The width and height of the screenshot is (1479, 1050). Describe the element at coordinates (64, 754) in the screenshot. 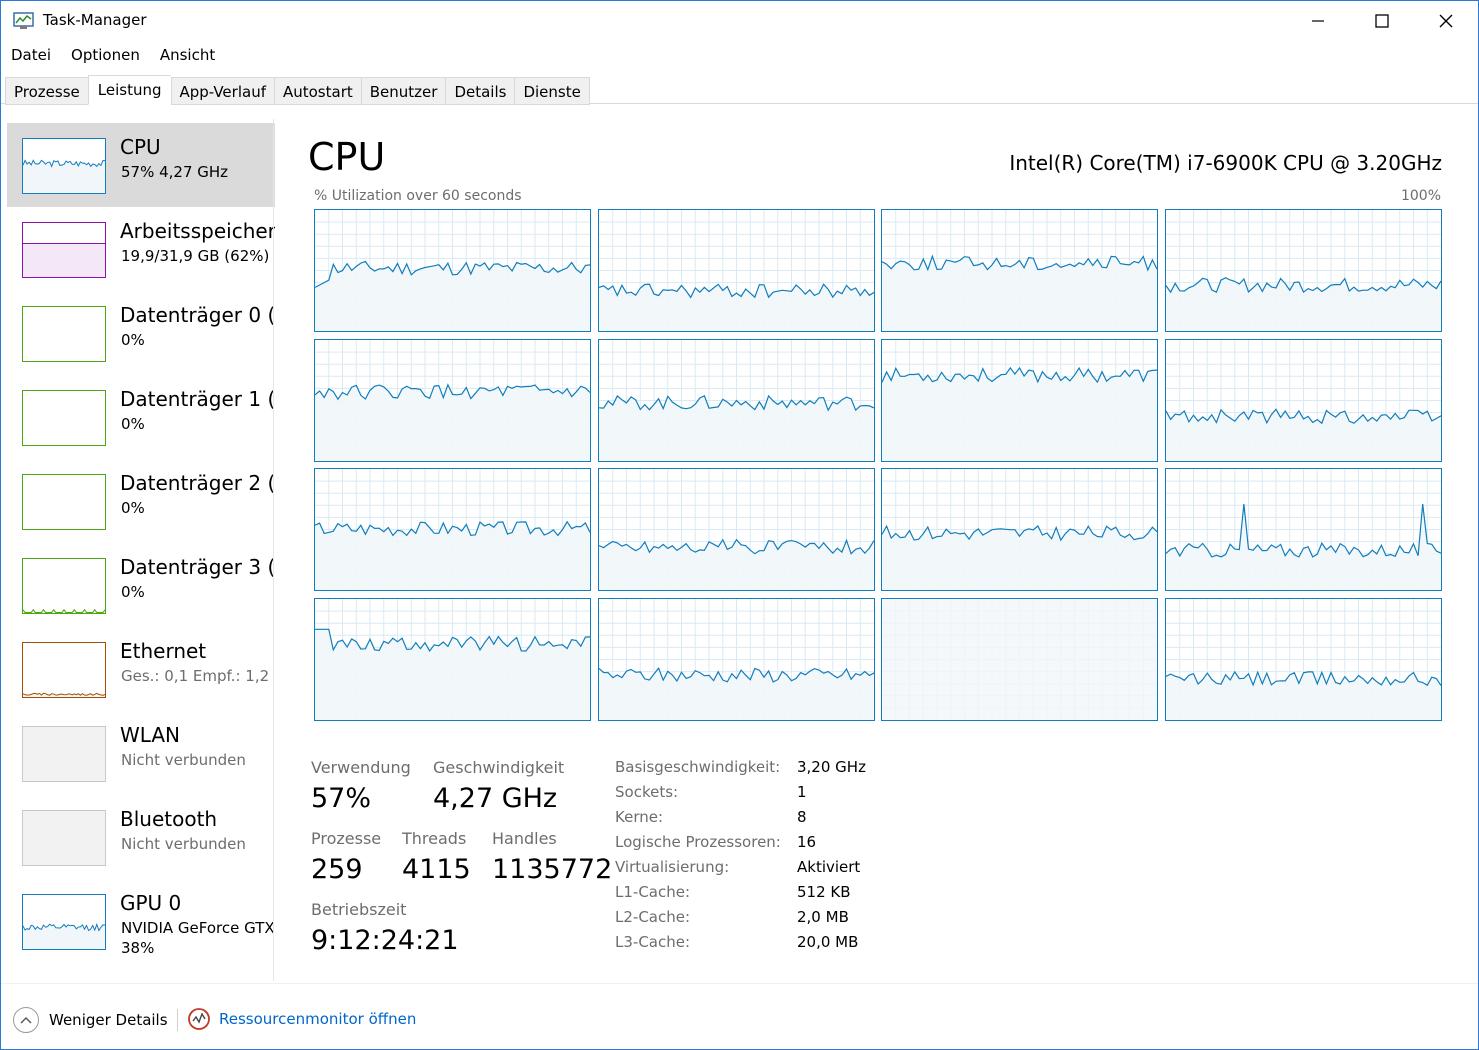

I see `wlan-thumbnail-graph` at that location.